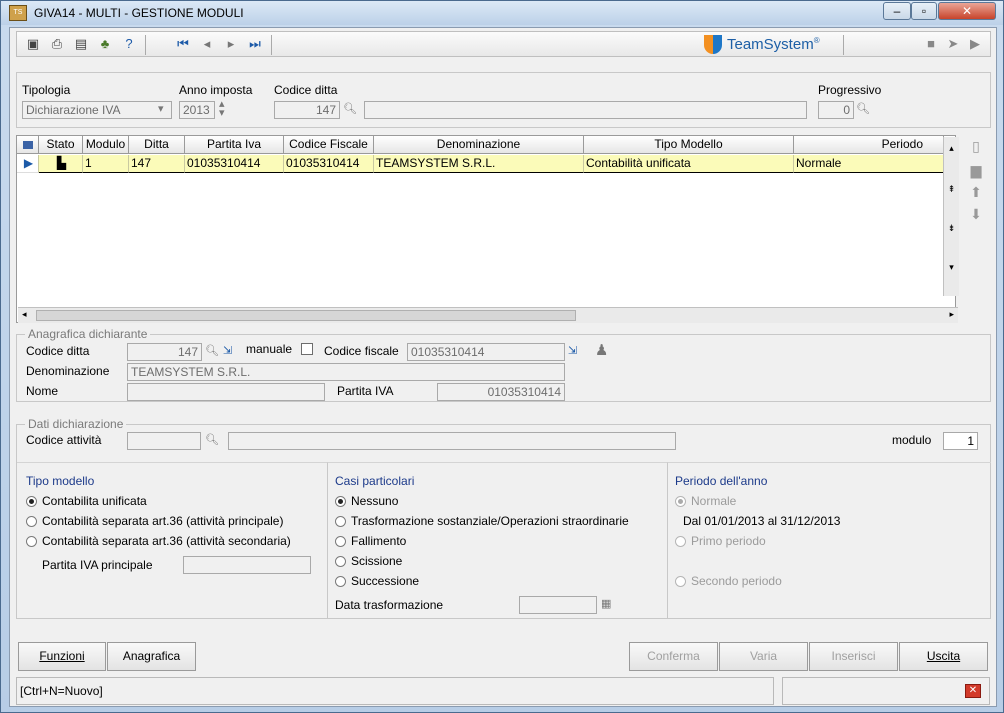 The height and width of the screenshot is (713, 1004). Describe the element at coordinates (501, 392) in the screenshot. I see `partita-iva-field: 01035310414` at that location.